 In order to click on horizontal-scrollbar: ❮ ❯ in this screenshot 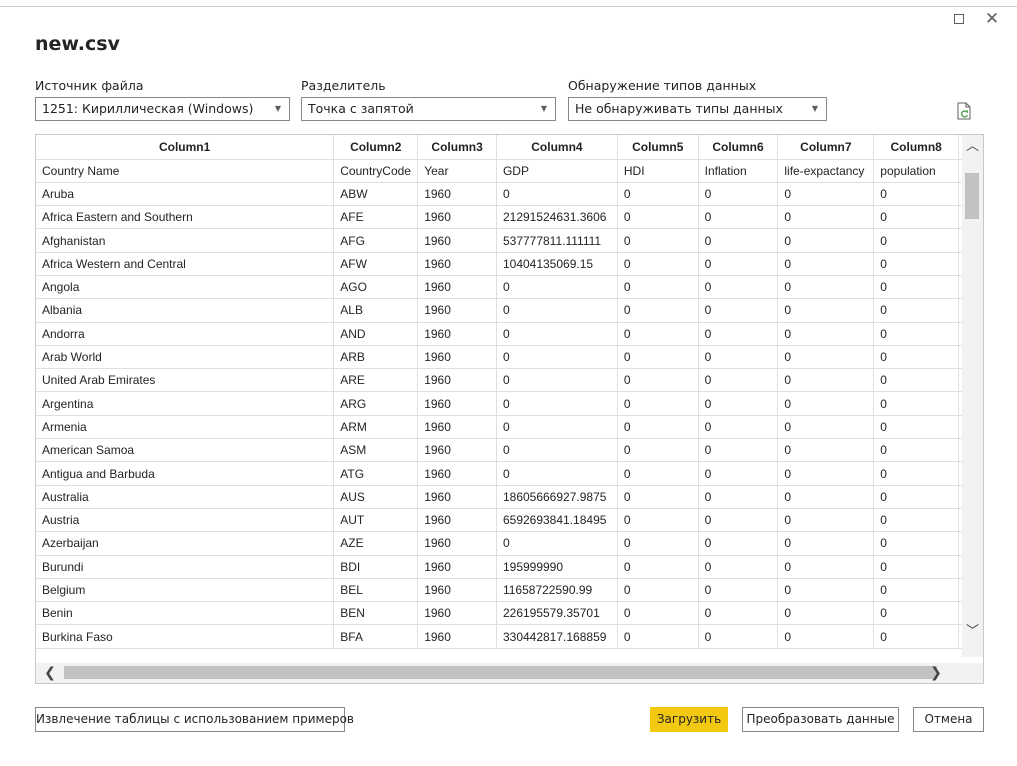, I will do `click(499, 673)`.